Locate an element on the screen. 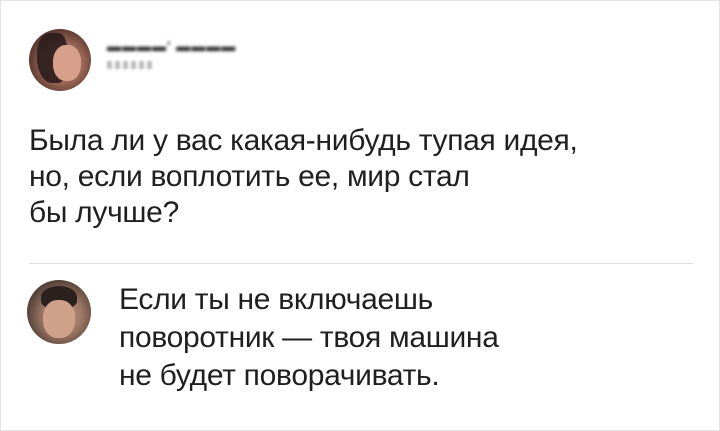 Image resolution: width=720 pixels, height=431 pixels. divider is located at coordinates (361, 263).